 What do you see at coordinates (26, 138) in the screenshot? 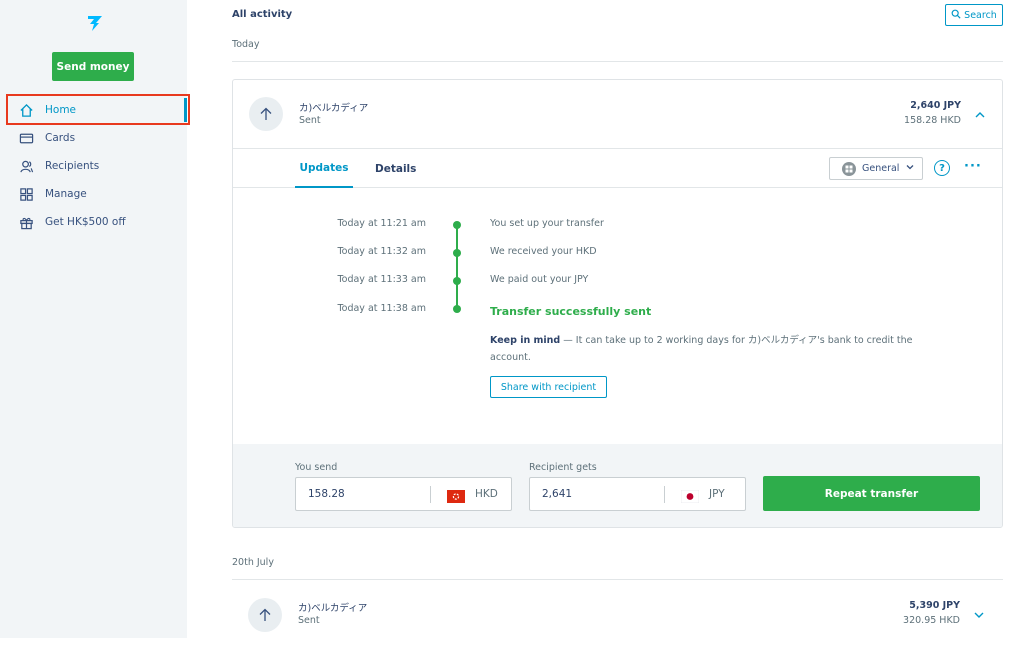
I see `card-icon` at bounding box center [26, 138].